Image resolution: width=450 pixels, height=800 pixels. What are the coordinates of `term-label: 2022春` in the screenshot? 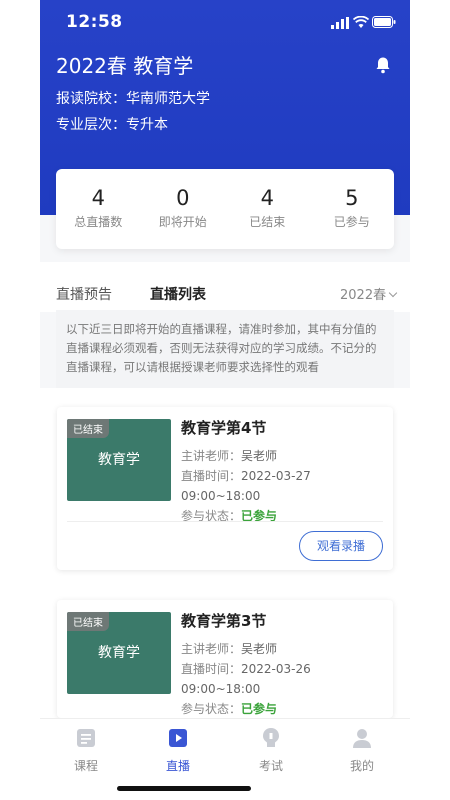 It's located at (363, 295).